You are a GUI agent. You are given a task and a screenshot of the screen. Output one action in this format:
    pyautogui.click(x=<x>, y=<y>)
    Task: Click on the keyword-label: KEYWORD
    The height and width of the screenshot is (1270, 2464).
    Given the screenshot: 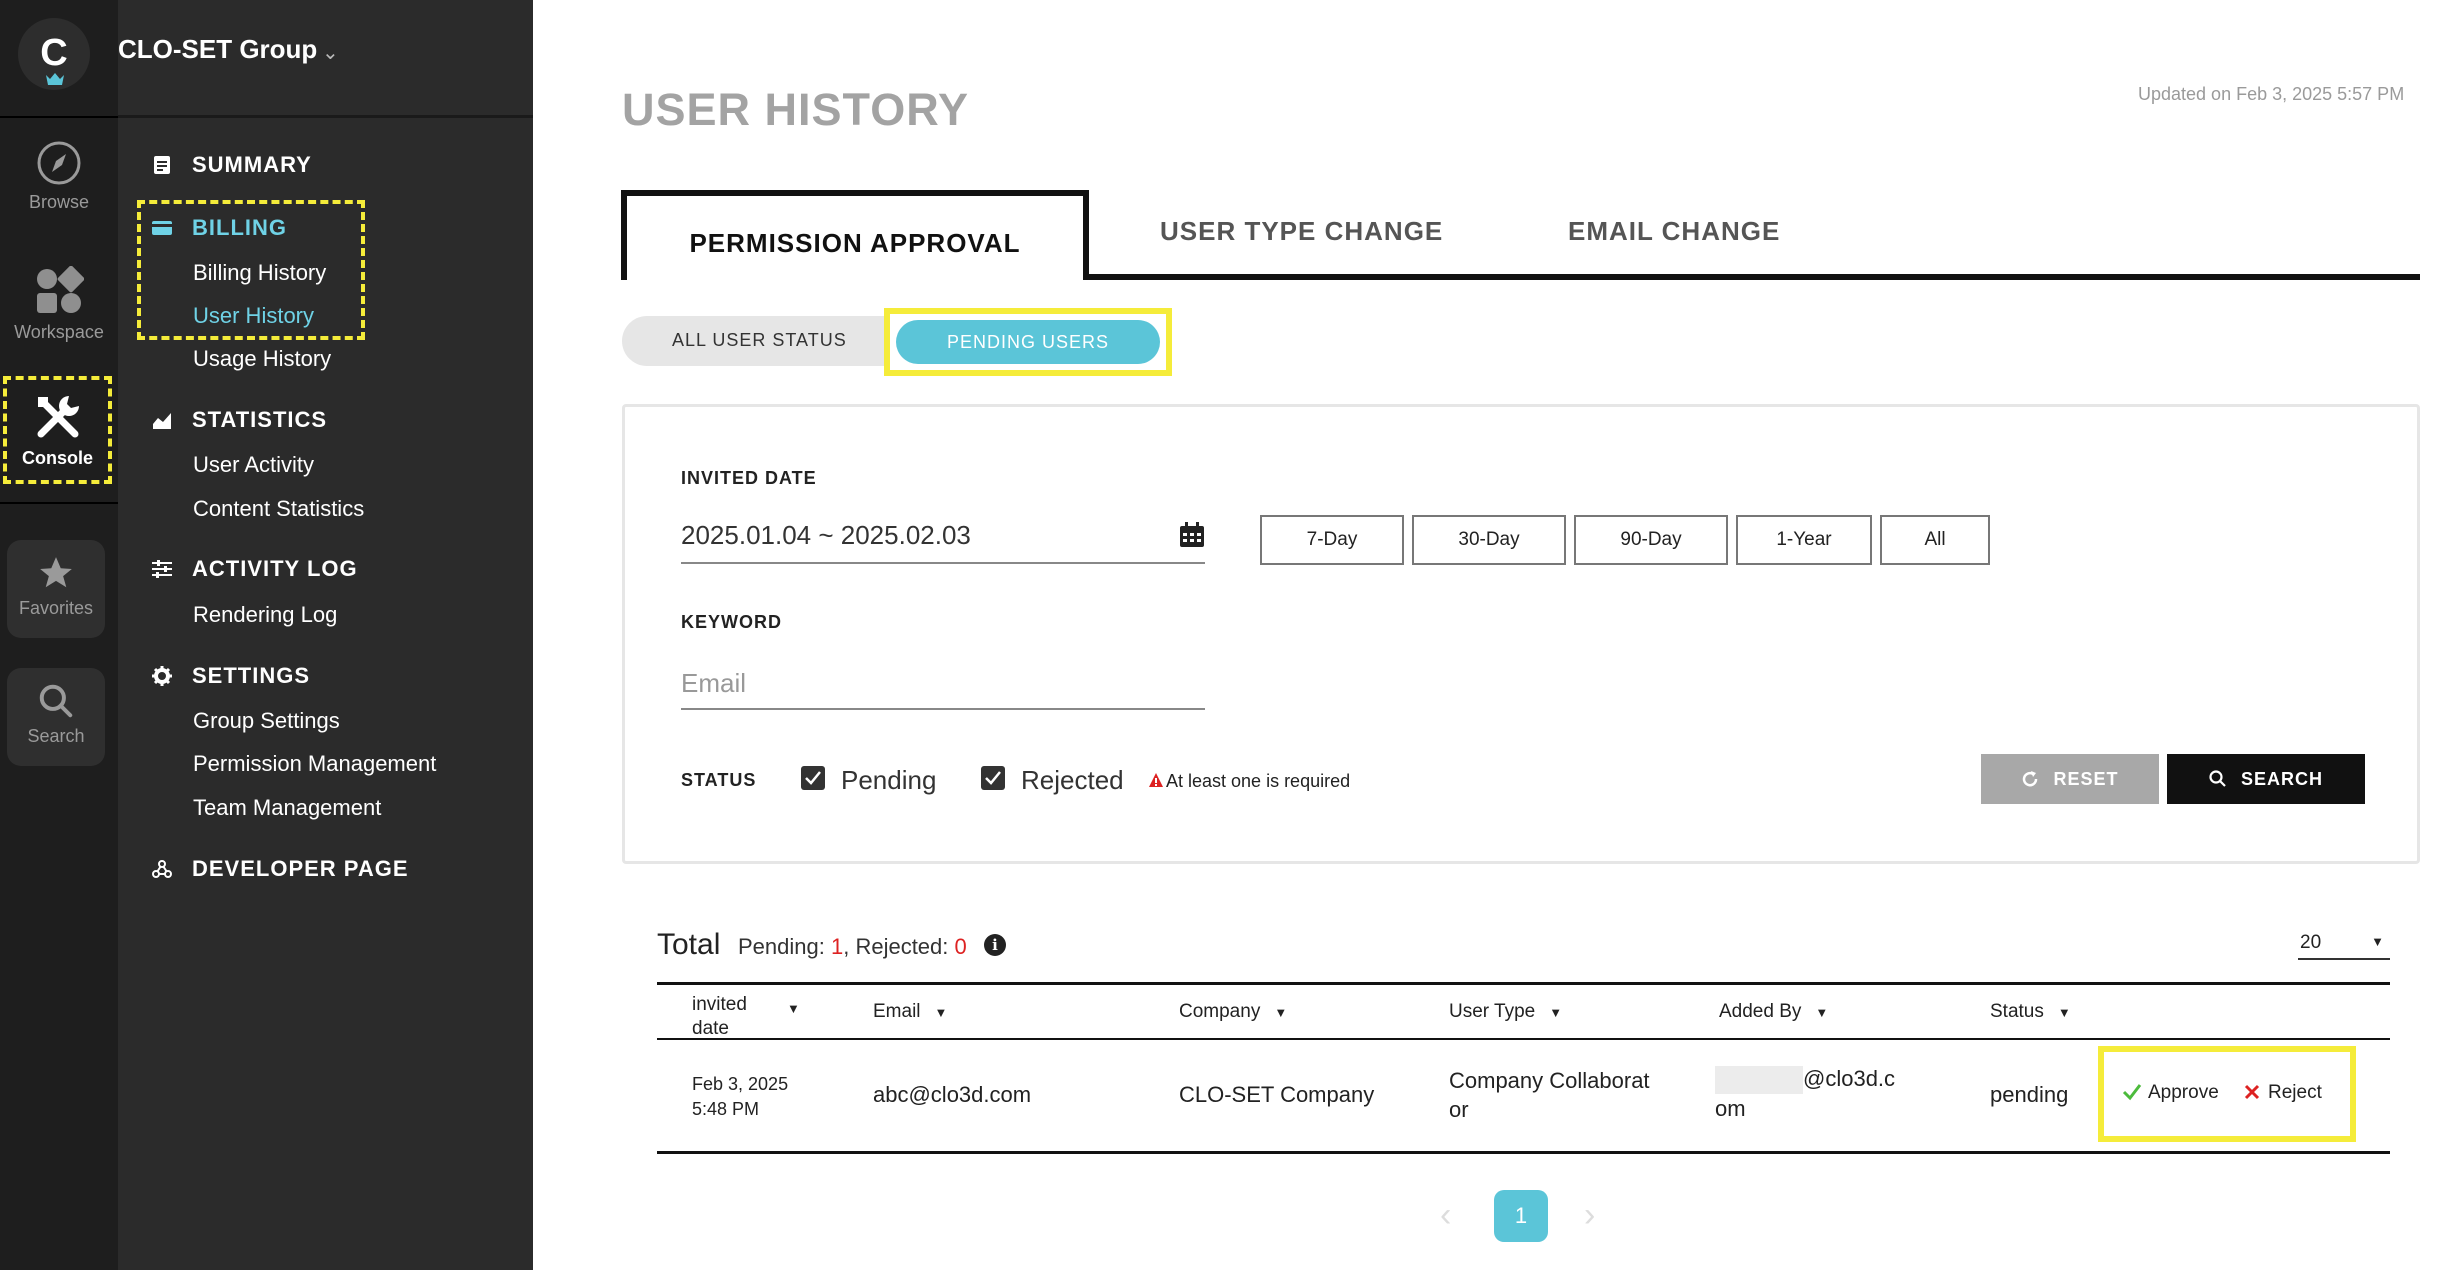 What is the action you would take?
    pyautogui.click(x=731, y=622)
    